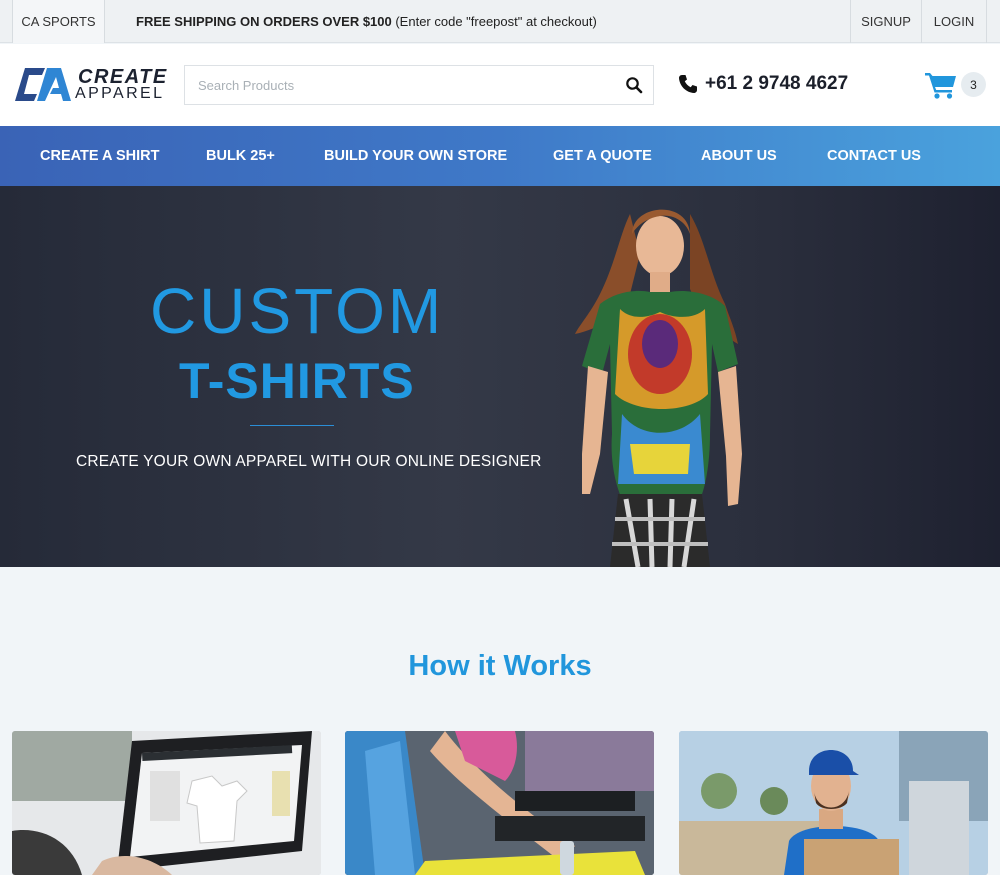  What do you see at coordinates (777, 83) in the screenshot?
I see `phone-number: +61 2 9748 4627` at bounding box center [777, 83].